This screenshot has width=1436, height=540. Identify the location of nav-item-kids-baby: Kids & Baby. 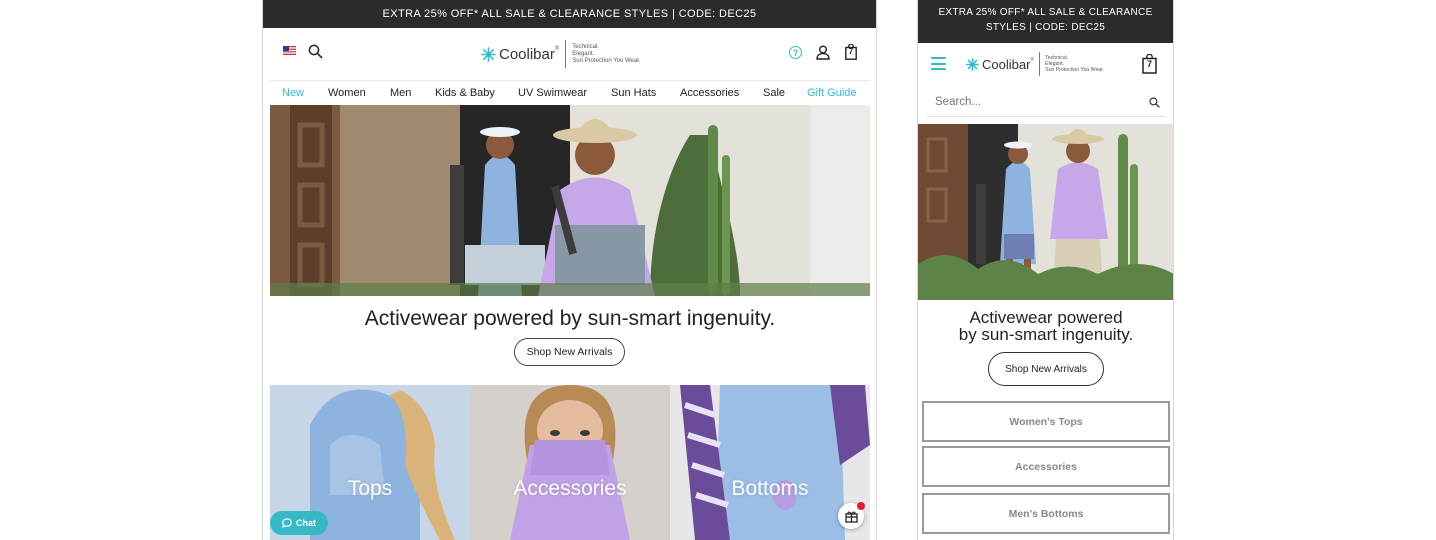
(465, 93).